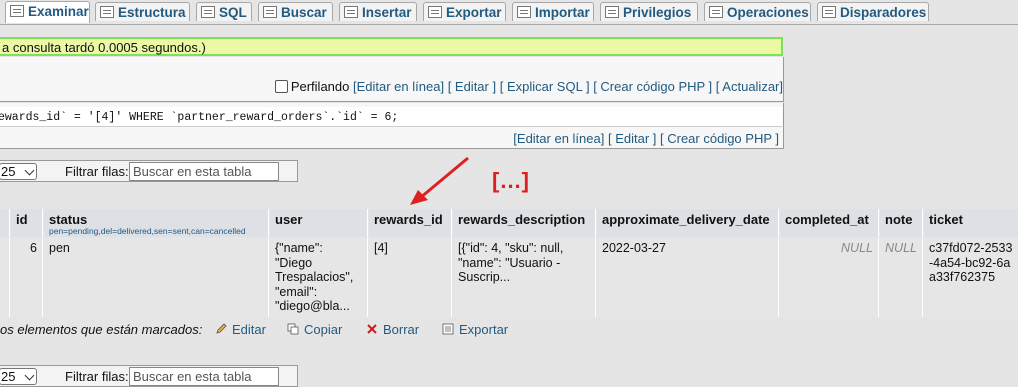 The width and height of the screenshot is (1018, 387). I want to click on filter-label: Filtrar filas:, so click(97, 171).